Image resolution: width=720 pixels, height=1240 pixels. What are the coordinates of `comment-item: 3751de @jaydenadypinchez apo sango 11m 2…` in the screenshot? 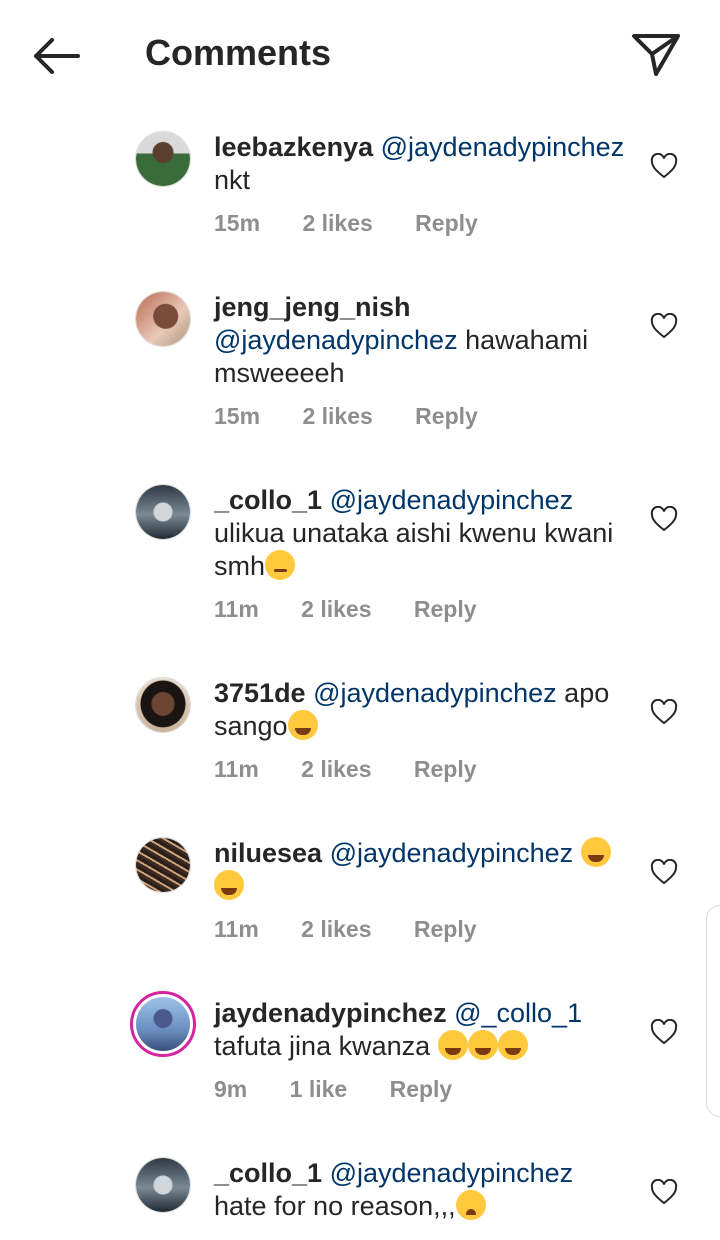 It's located at (360, 741).